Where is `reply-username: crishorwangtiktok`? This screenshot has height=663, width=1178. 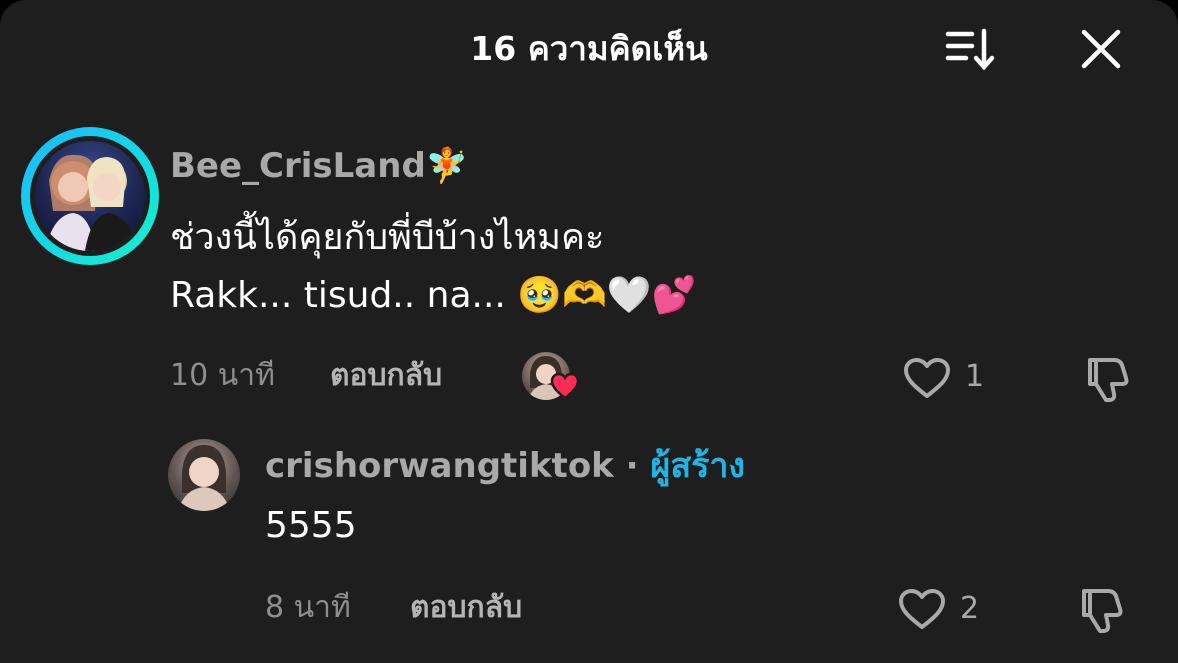 reply-username: crishorwangtiktok is located at coordinates (439, 466).